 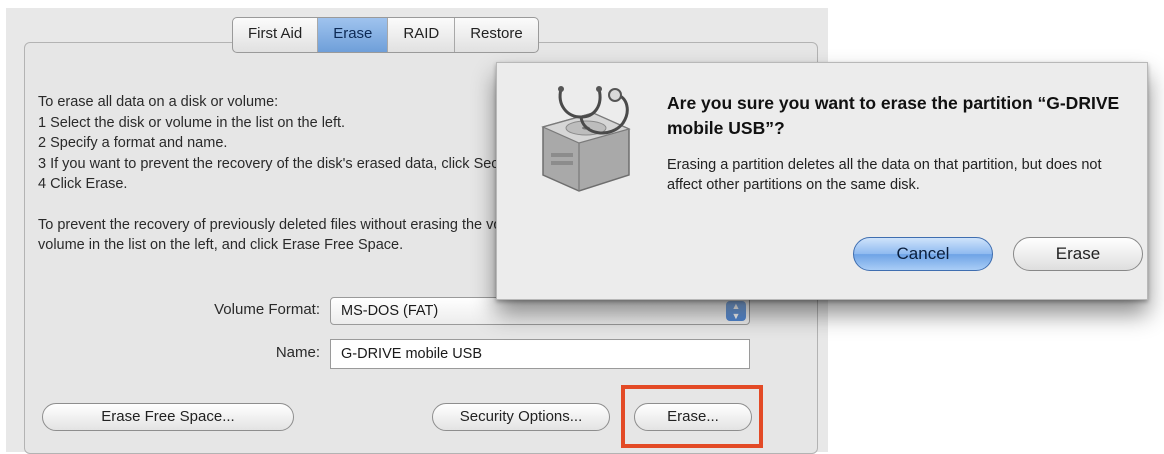 What do you see at coordinates (297, 352) in the screenshot?
I see `name-label: Name:` at bounding box center [297, 352].